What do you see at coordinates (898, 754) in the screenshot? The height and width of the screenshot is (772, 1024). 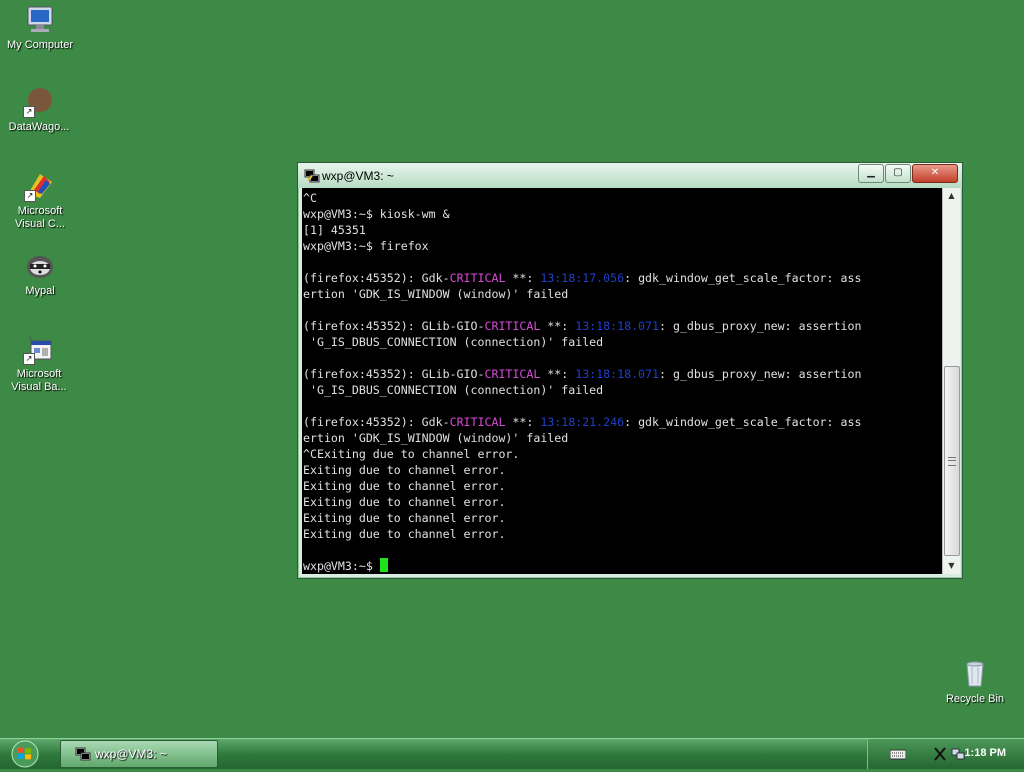 I see `keyboard-icon` at bounding box center [898, 754].